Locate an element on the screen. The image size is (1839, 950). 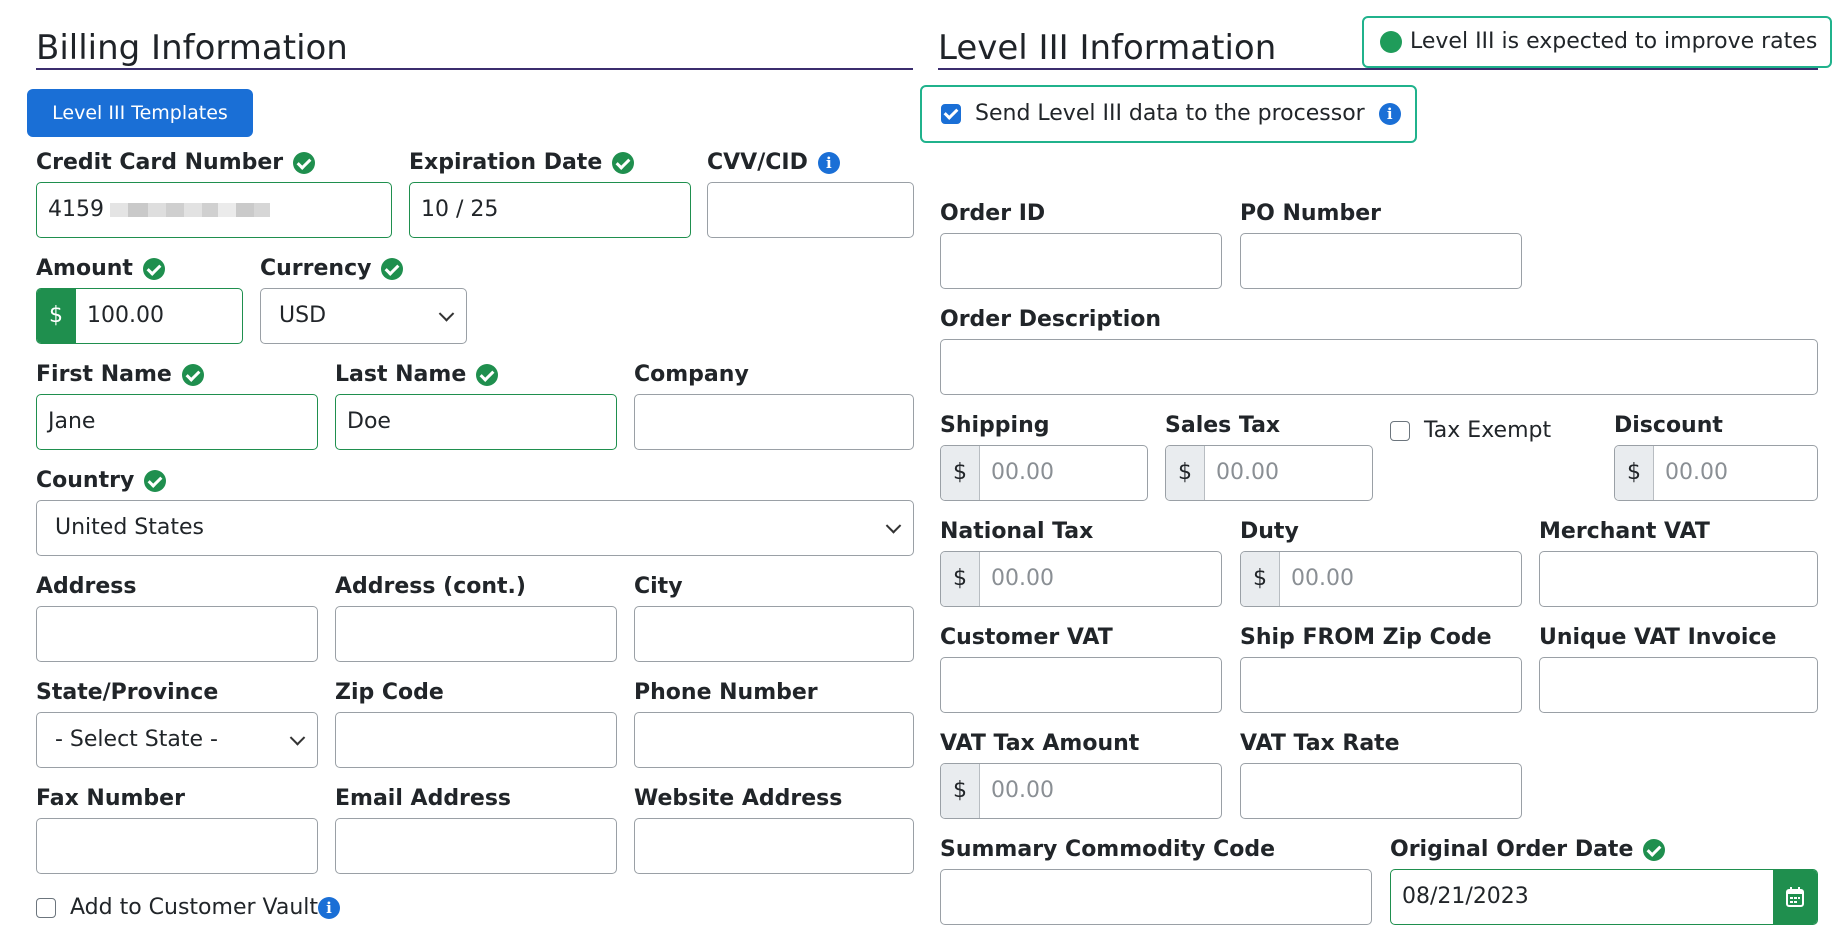
sales-tax-input: $ 00.00 is located at coordinates (1269, 473).